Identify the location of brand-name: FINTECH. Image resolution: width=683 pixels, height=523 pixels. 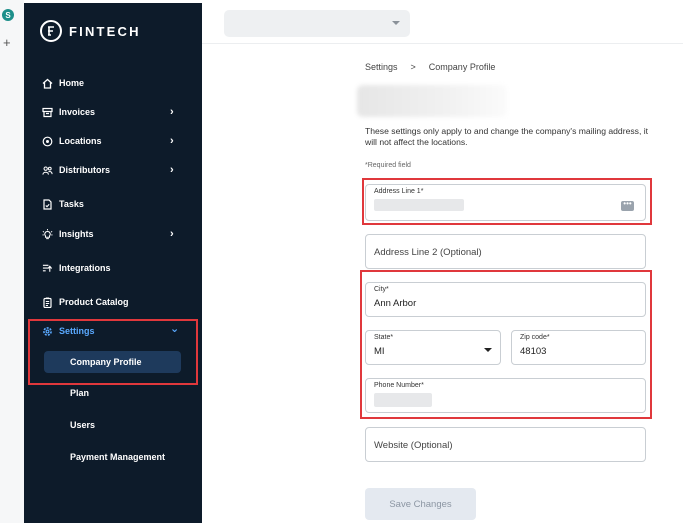
(105, 31).